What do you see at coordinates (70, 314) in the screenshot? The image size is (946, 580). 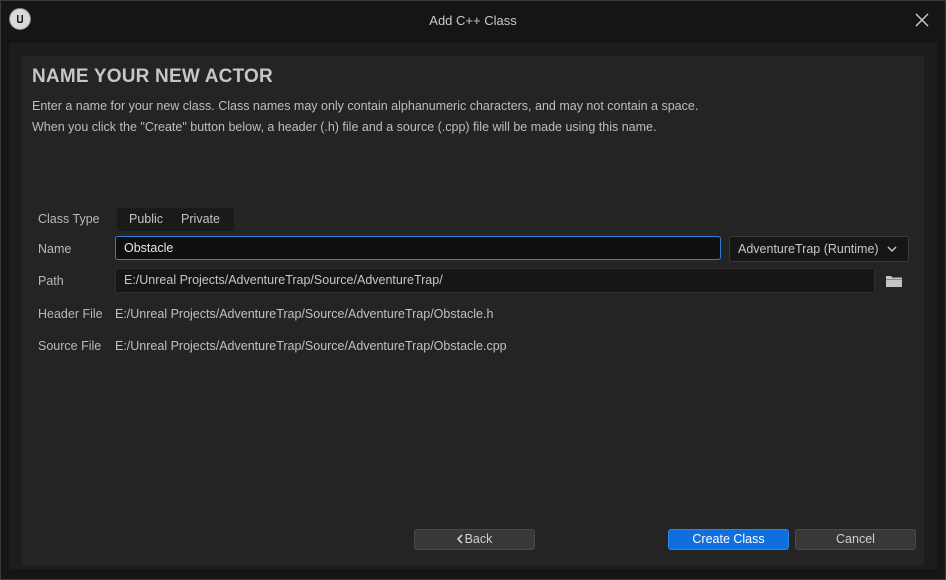 I see `header-file-label: Header File` at bounding box center [70, 314].